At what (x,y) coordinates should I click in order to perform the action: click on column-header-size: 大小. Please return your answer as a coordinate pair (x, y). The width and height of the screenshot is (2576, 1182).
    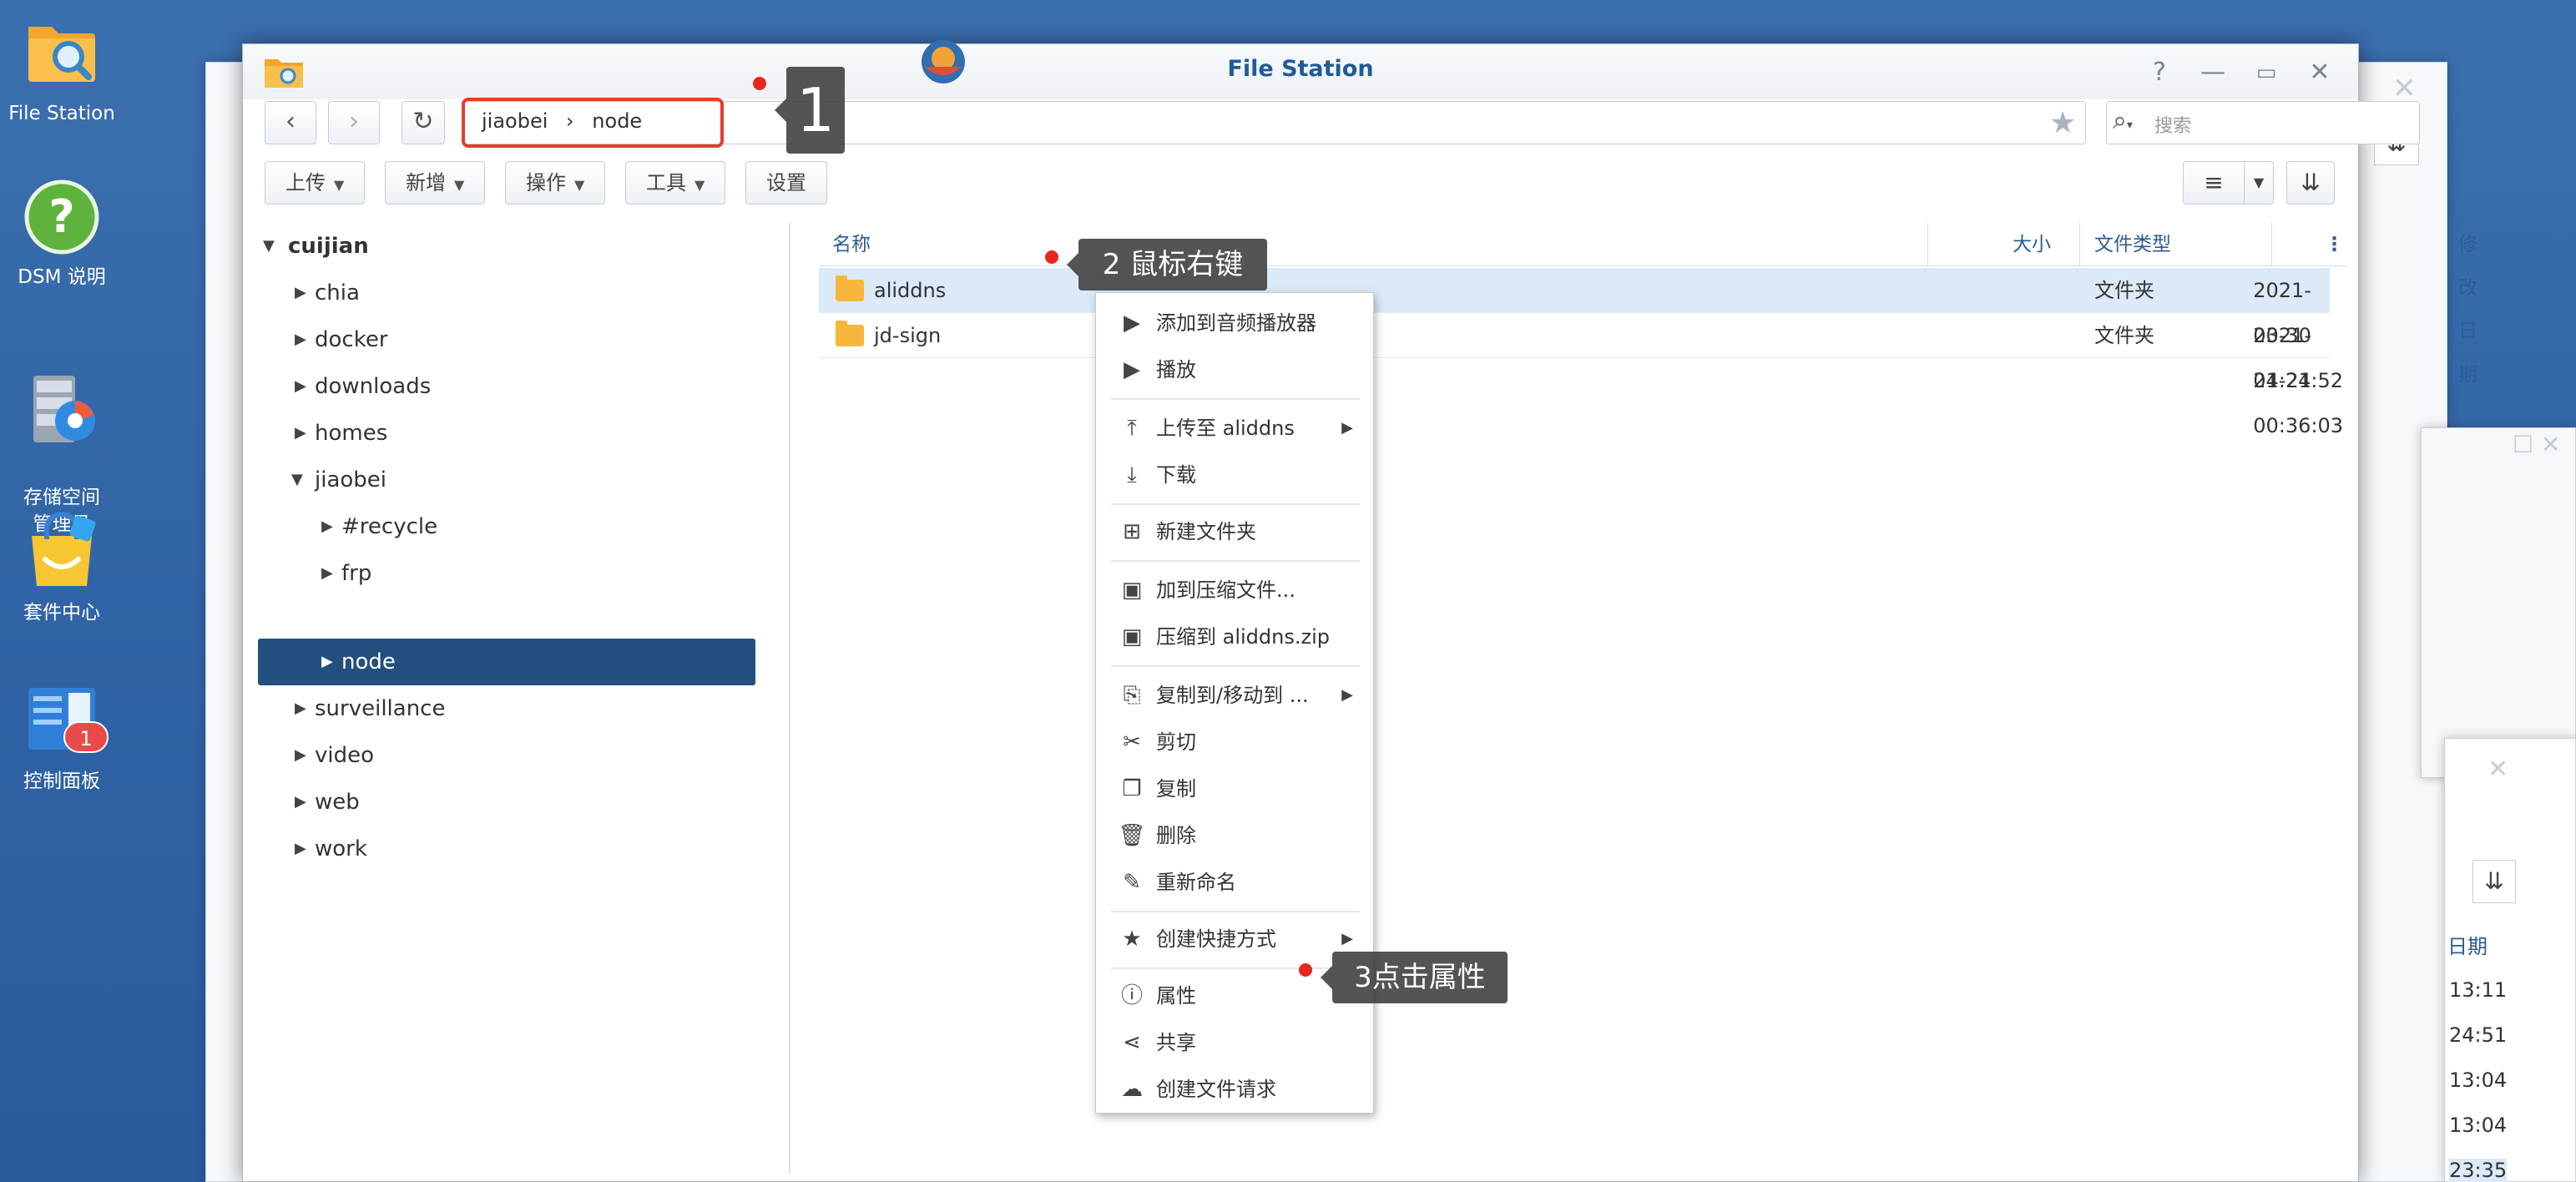
    Looking at the image, I should click on (2032, 244).